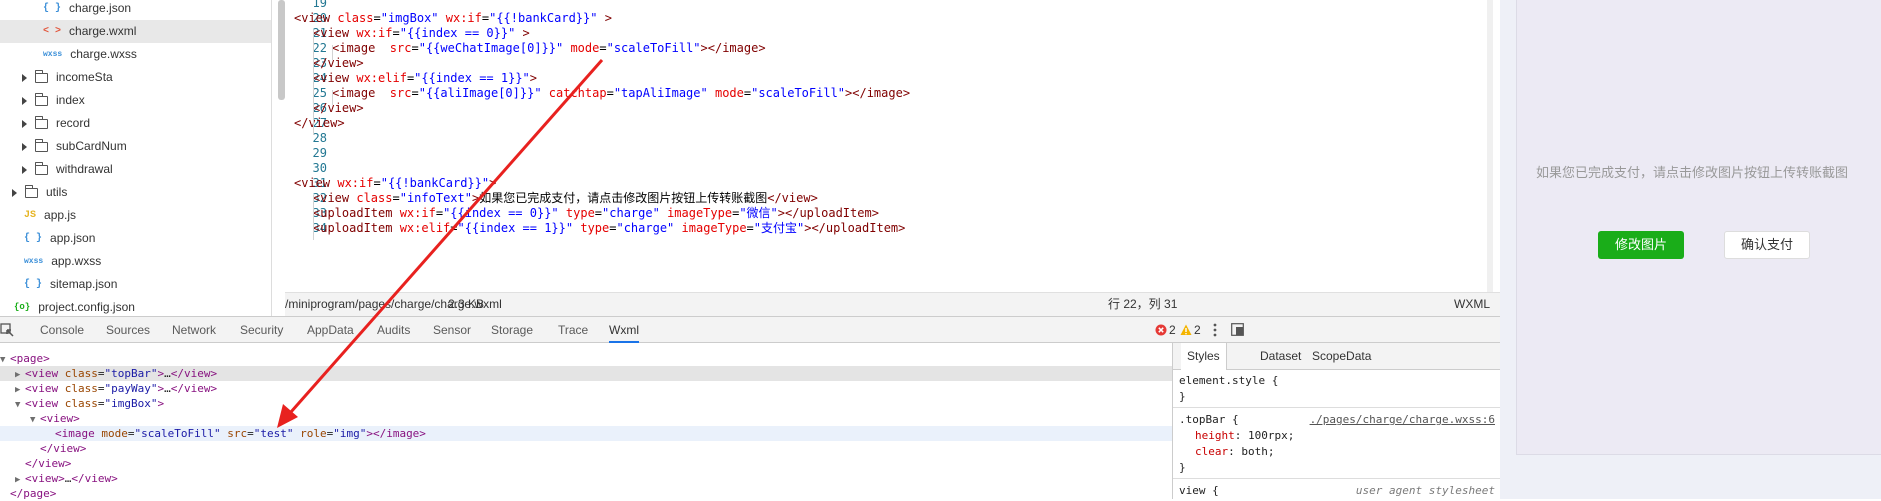  I want to click on file-tree-item: utils, so click(39, 192).